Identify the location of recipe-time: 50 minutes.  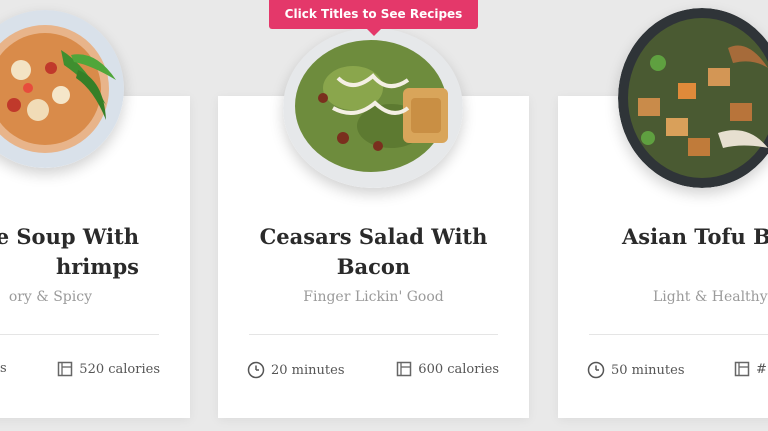
(636, 370).